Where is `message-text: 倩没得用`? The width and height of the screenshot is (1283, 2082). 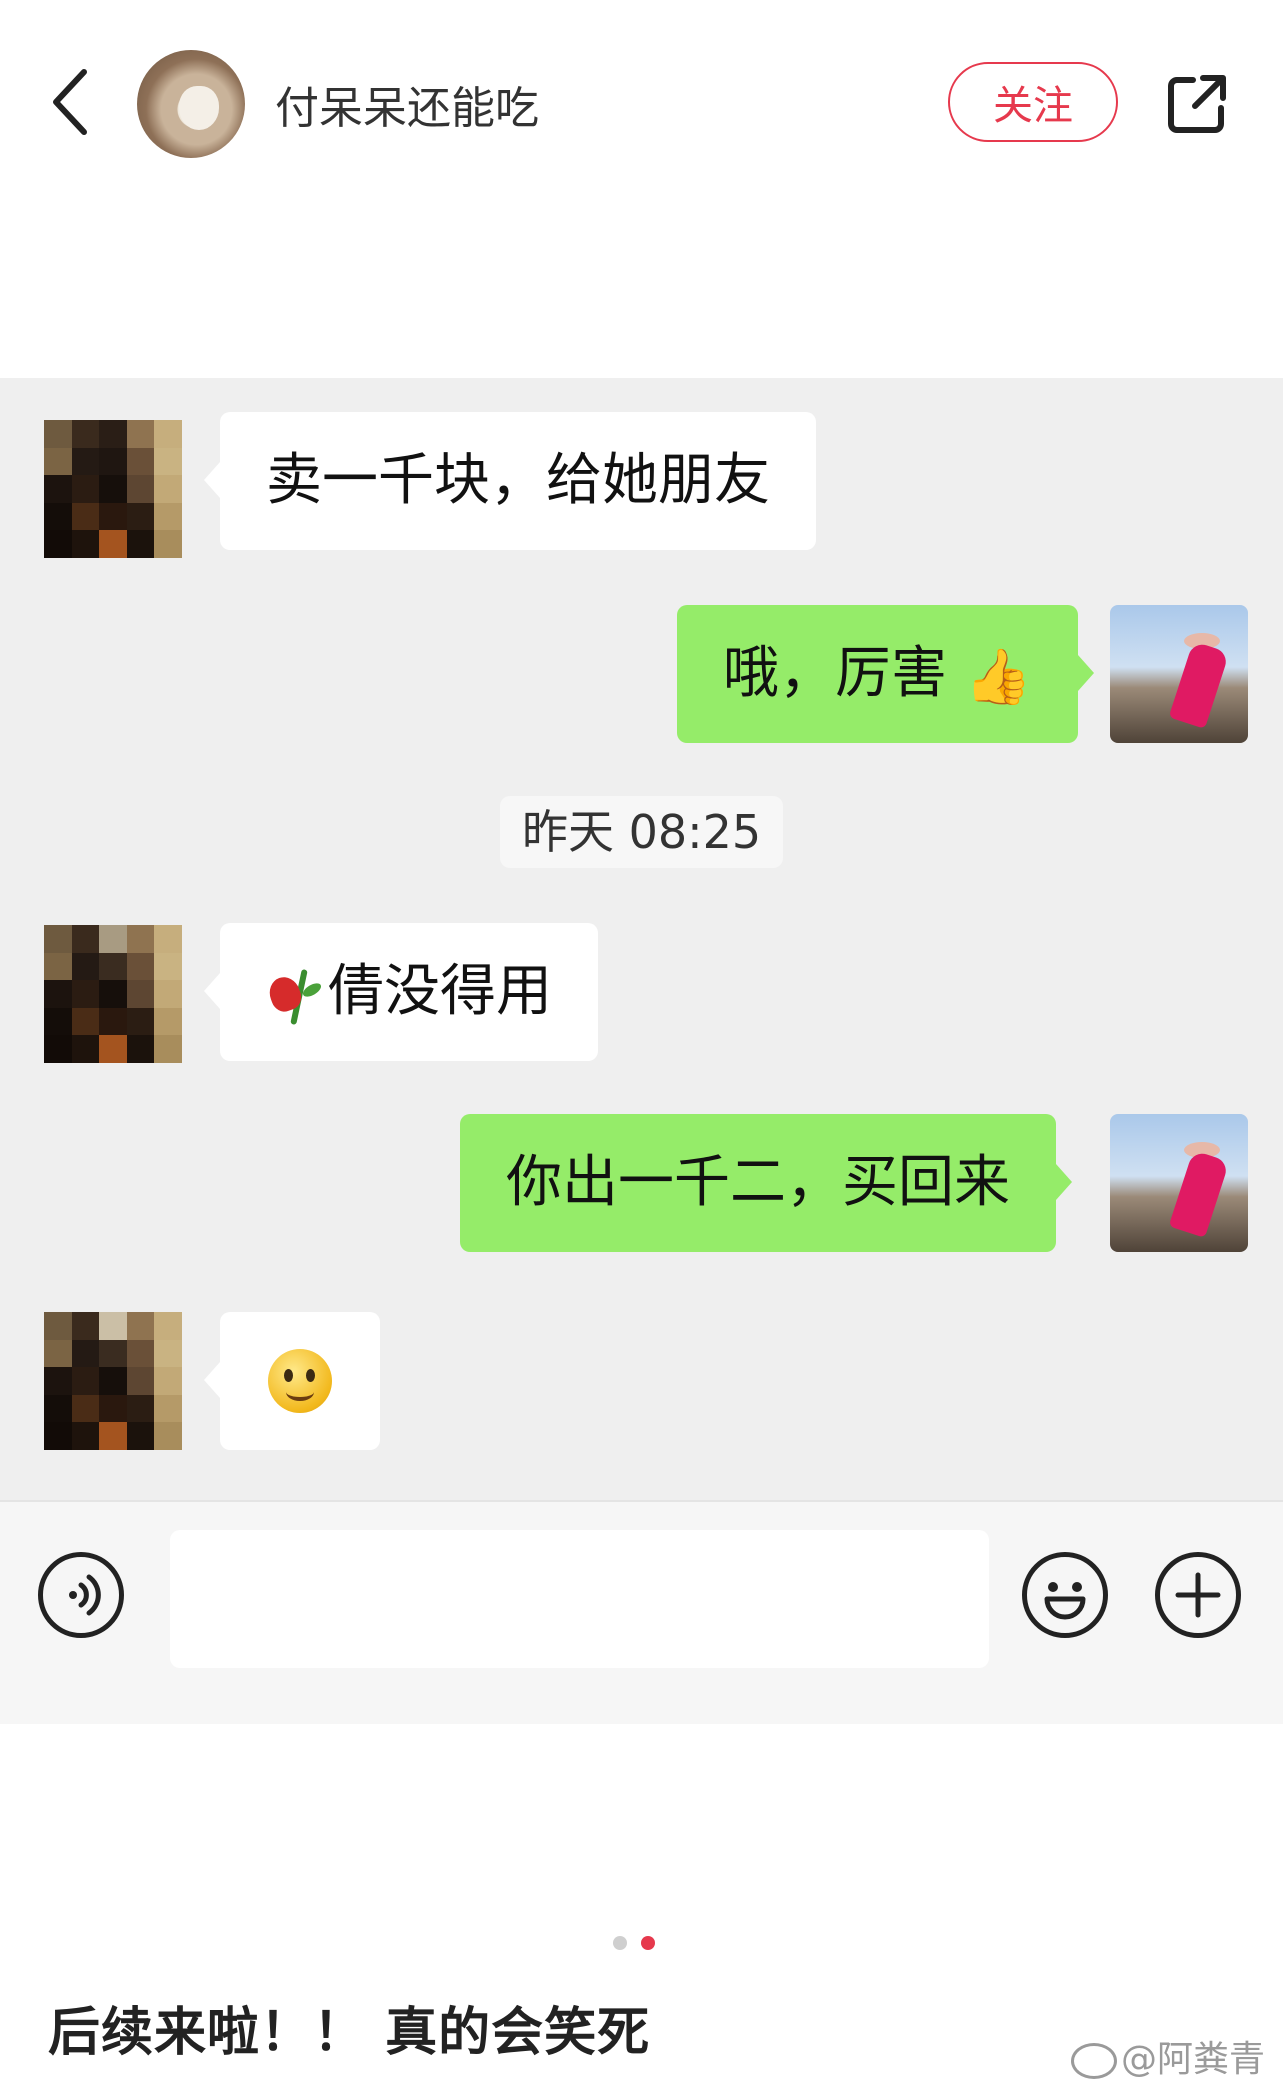
message-text: 倩没得用 is located at coordinates (440, 991).